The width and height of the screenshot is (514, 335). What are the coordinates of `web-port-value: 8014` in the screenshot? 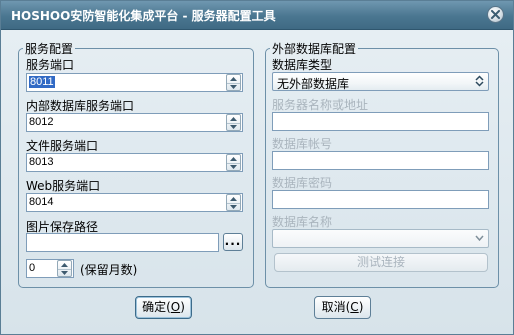 It's located at (41, 202).